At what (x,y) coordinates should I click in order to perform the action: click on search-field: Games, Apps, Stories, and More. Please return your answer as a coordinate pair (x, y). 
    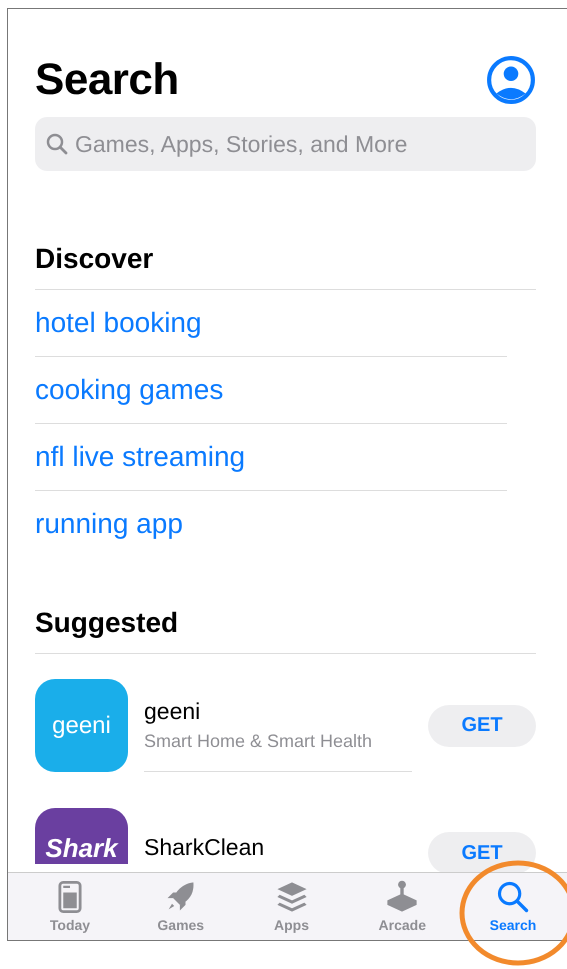
    Looking at the image, I should click on (285, 144).